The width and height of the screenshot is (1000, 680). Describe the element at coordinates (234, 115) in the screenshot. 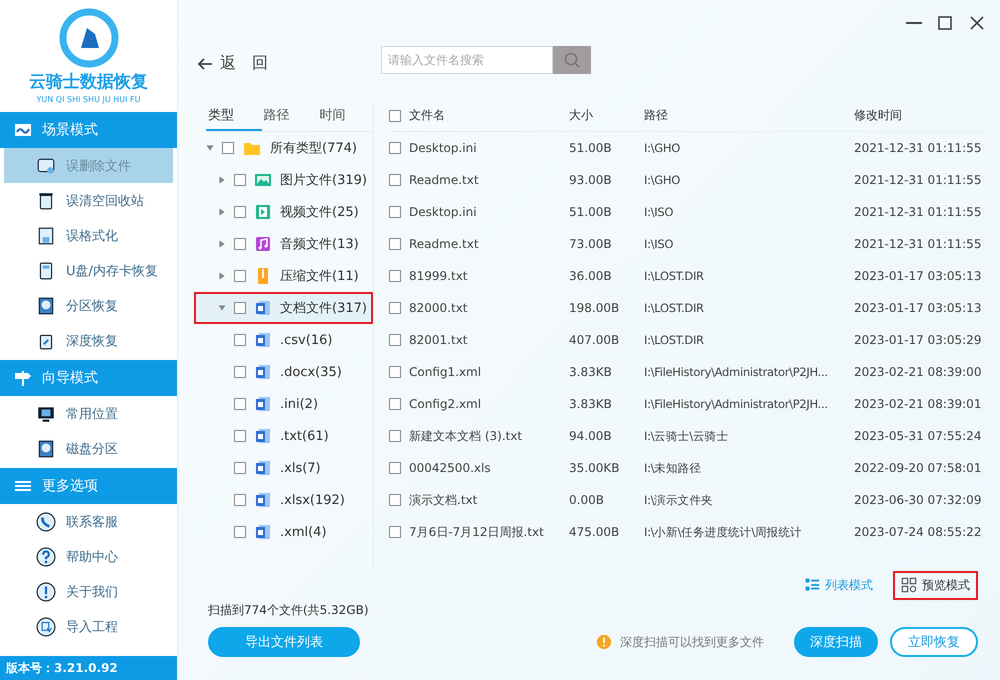

I see `filter-tab: 类型` at that location.